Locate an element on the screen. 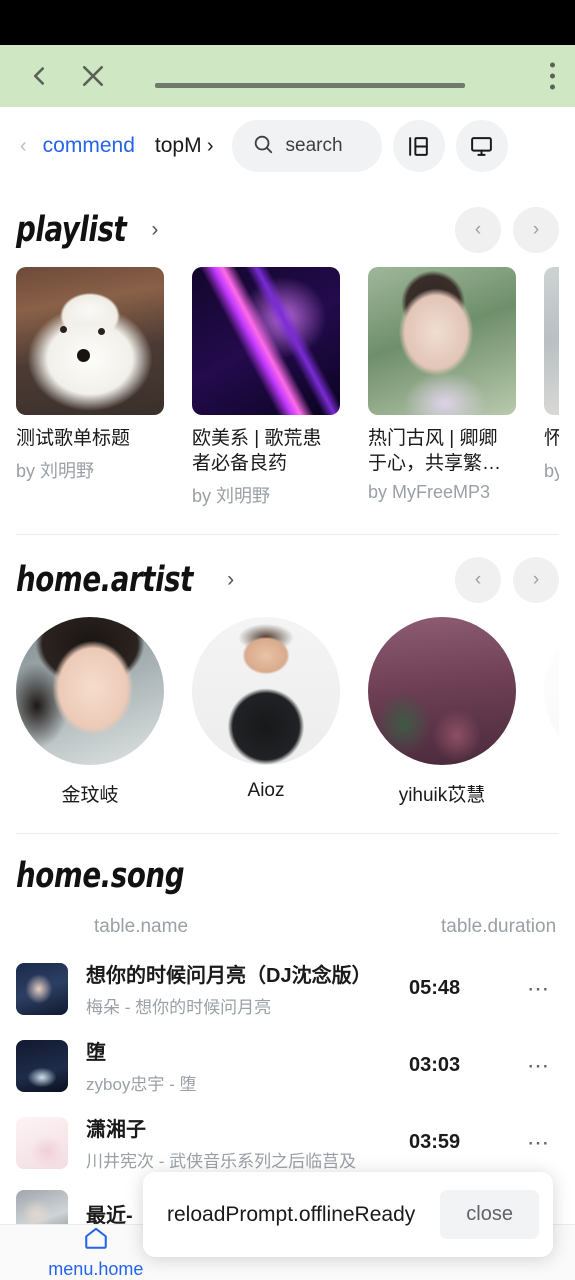  song-duration: 03:59 is located at coordinates (435, 1142).